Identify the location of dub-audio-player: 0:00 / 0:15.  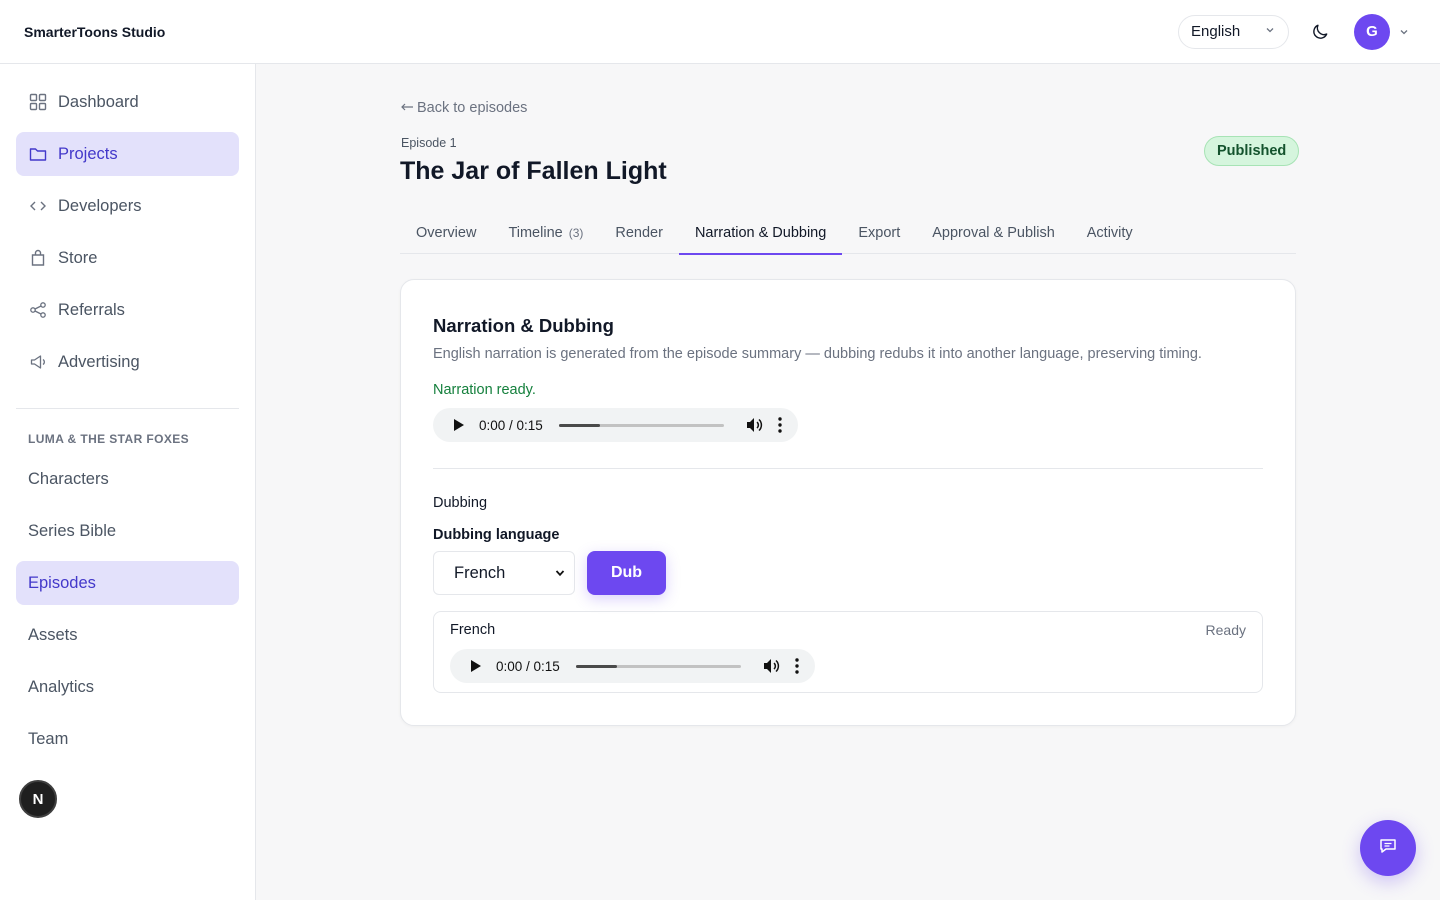
(632, 666).